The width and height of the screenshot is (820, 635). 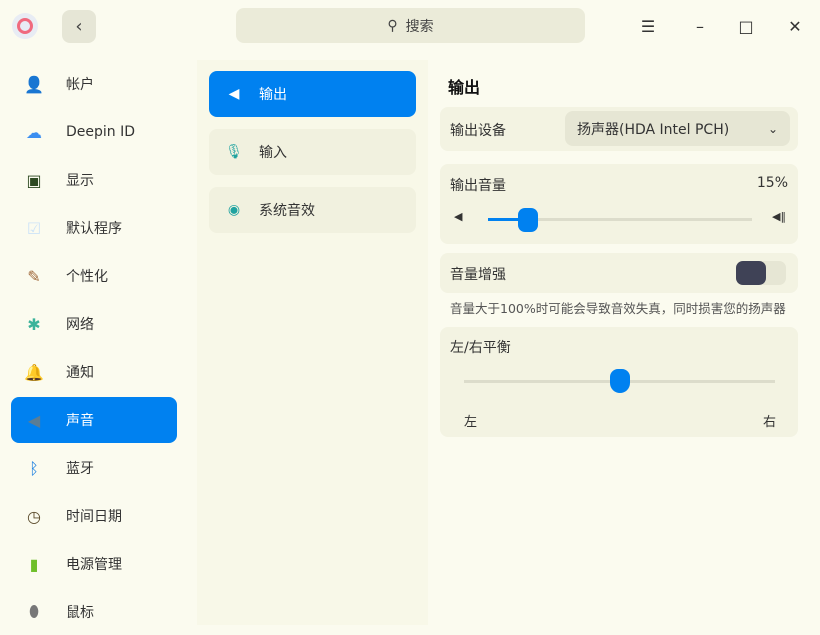 I want to click on output-device-label: 输出设备, so click(x=478, y=131).